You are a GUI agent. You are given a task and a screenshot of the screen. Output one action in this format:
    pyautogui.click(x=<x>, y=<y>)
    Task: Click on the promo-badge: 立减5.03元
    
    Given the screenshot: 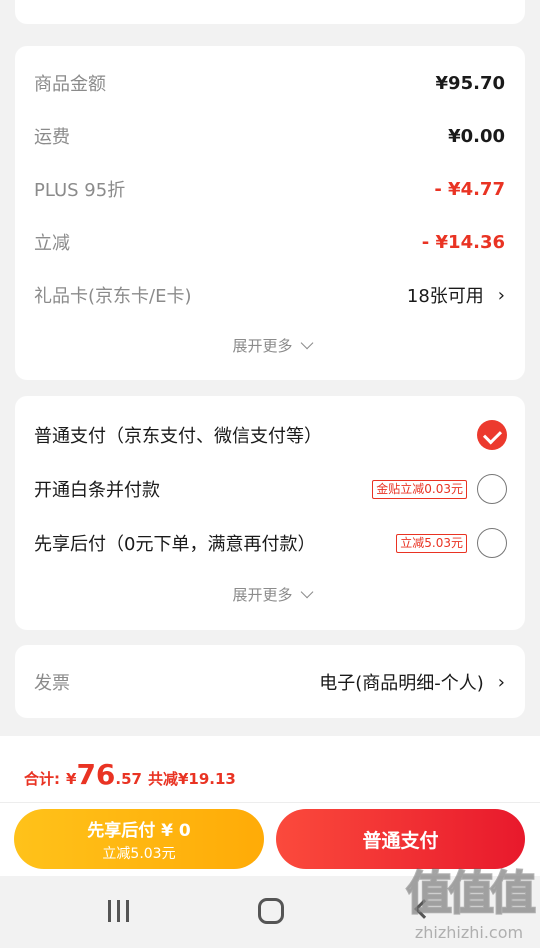 What is the action you would take?
    pyautogui.click(x=431, y=543)
    